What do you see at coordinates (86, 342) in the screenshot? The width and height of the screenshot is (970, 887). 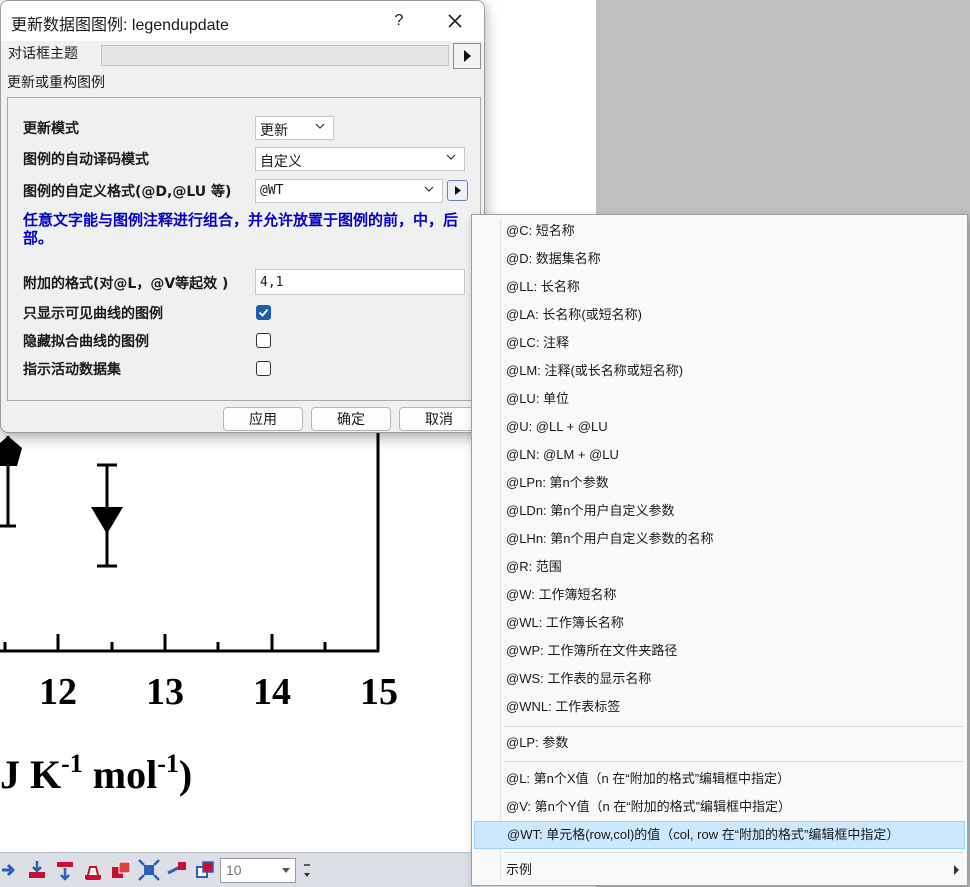 I see `hide-fit-label: 隐藏拟合曲线的图例` at bounding box center [86, 342].